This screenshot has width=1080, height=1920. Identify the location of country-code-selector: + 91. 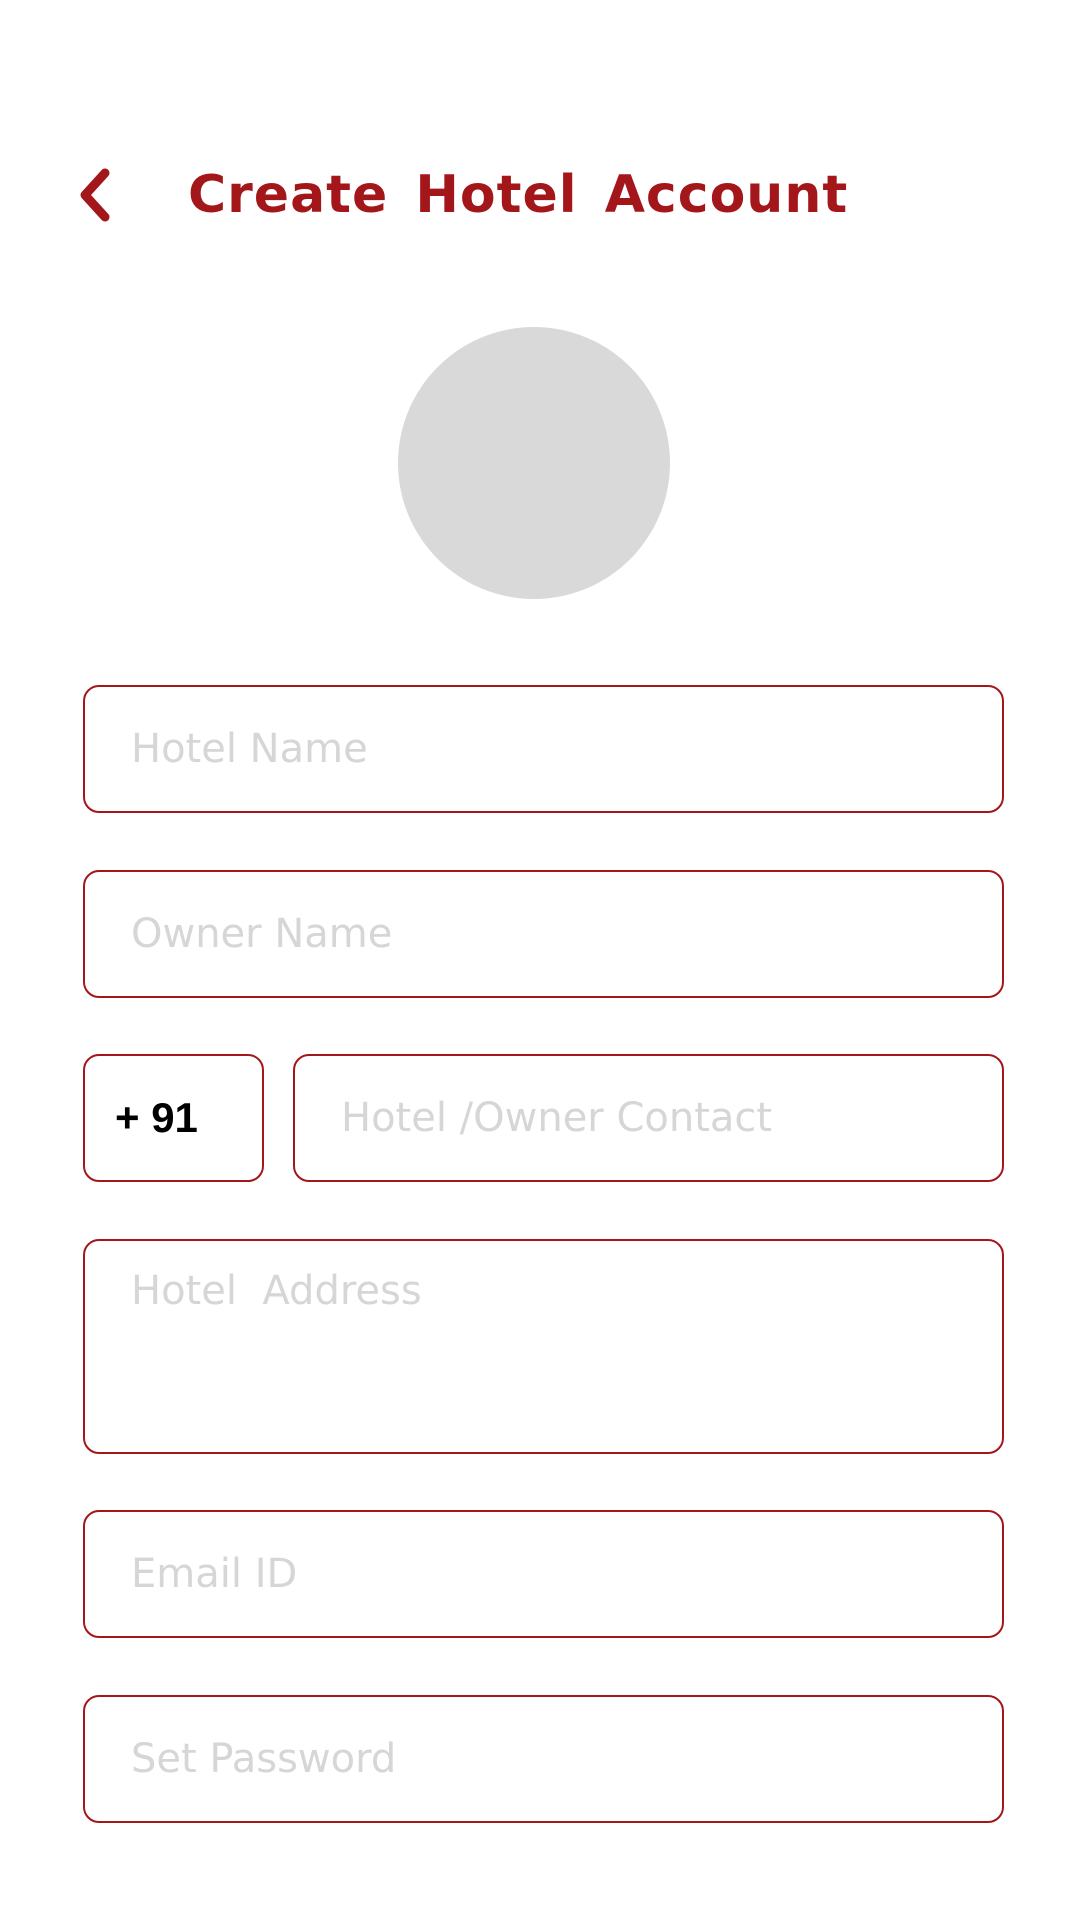
(173, 1118).